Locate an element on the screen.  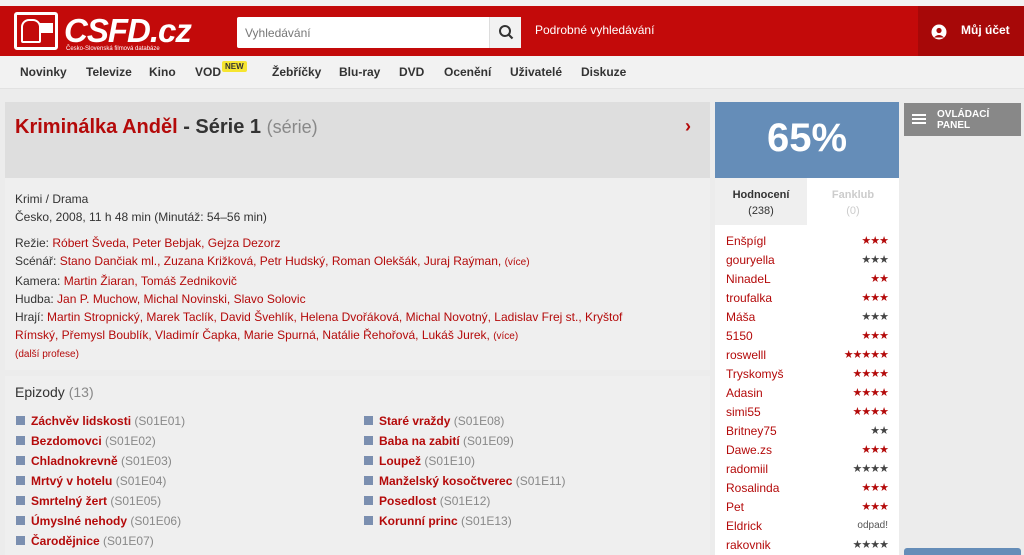
tab-ratings: Hodnocení (238) is located at coordinates (761, 201).